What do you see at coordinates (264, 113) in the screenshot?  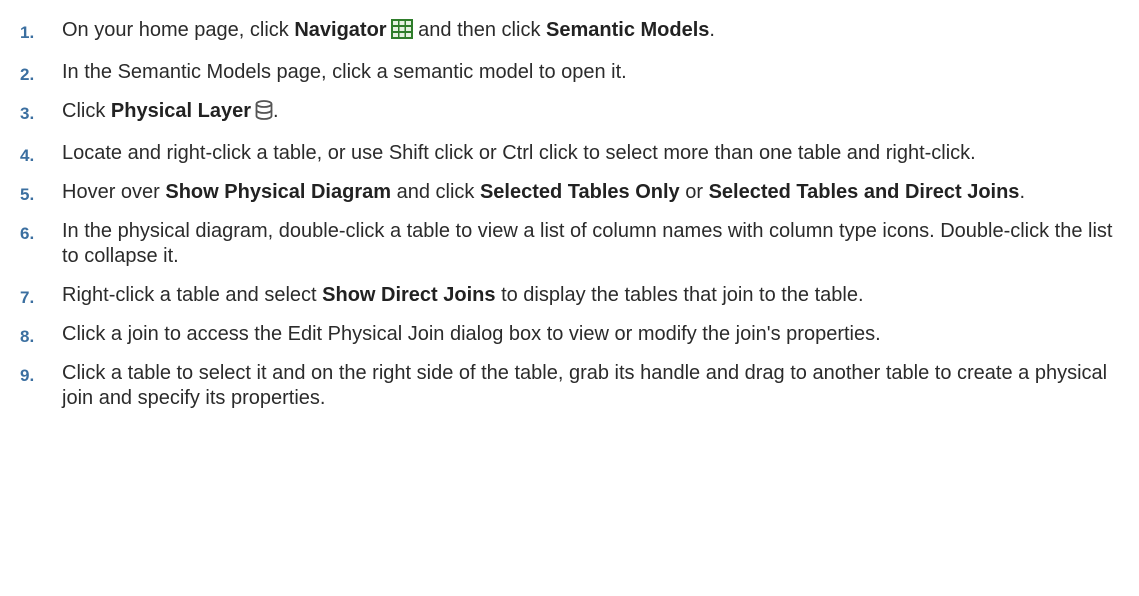 I see `physical-layer-database-icon` at bounding box center [264, 113].